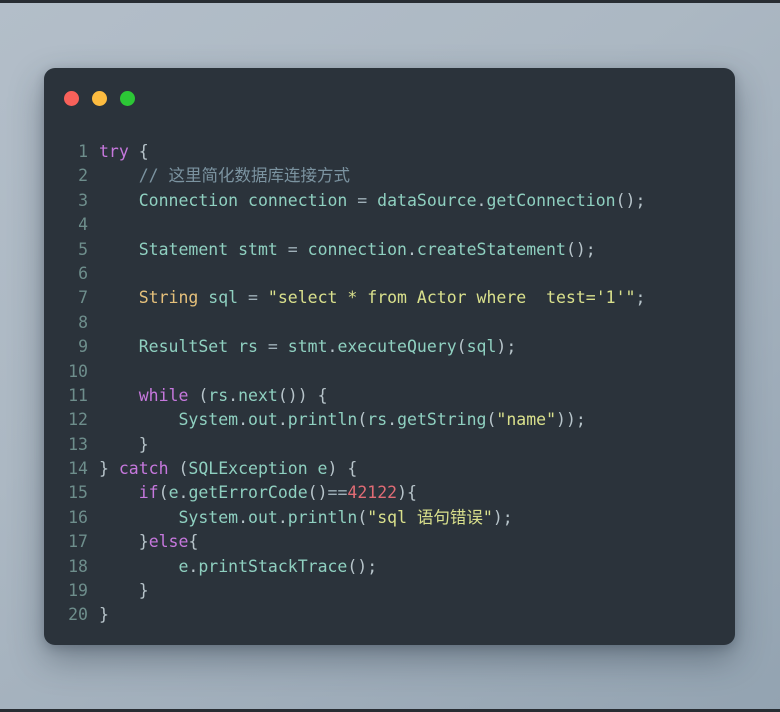 The image size is (780, 712). What do you see at coordinates (389, 445) in the screenshot?
I see `code-line: 13 }` at bounding box center [389, 445].